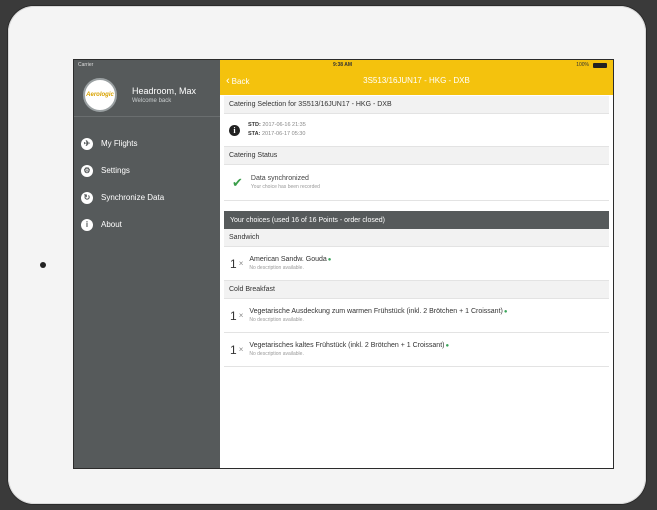 The width and height of the screenshot is (657, 510). Describe the element at coordinates (86, 65) in the screenshot. I see `carrier-label: Carrier` at that location.